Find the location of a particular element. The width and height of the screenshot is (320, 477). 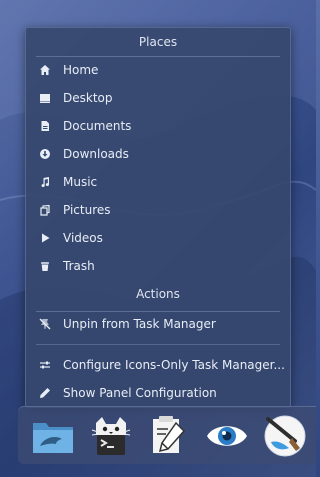

desktop-icon is located at coordinates (45, 98).